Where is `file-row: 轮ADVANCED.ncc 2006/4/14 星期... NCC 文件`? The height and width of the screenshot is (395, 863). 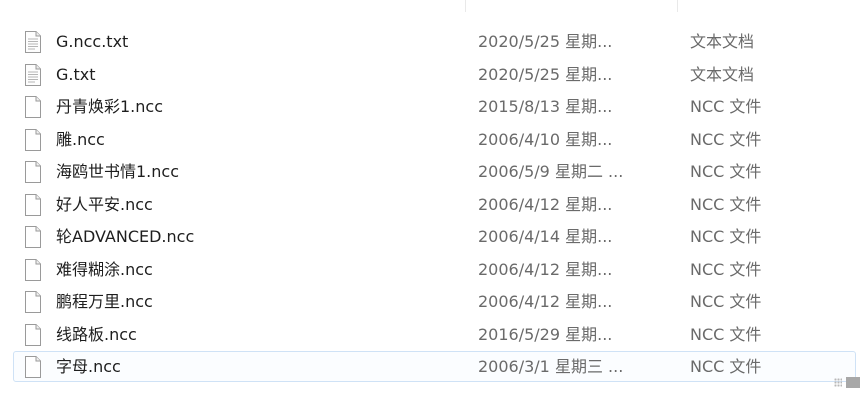 file-row: 轮ADVANCED.ncc 2006/4/14 星期... NCC 文件 is located at coordinates (431, 237).